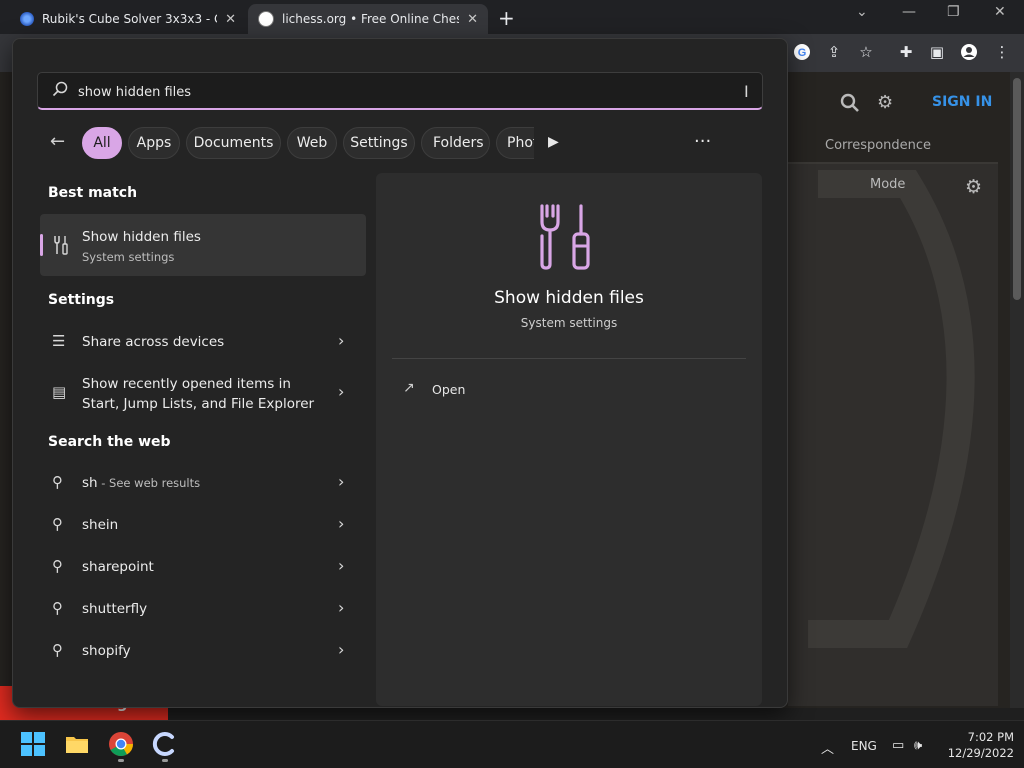  What do you see at coordinates (233, 143) in the screenshot?
I see `filter-documents: Documents` at bounding box center [233, 143].